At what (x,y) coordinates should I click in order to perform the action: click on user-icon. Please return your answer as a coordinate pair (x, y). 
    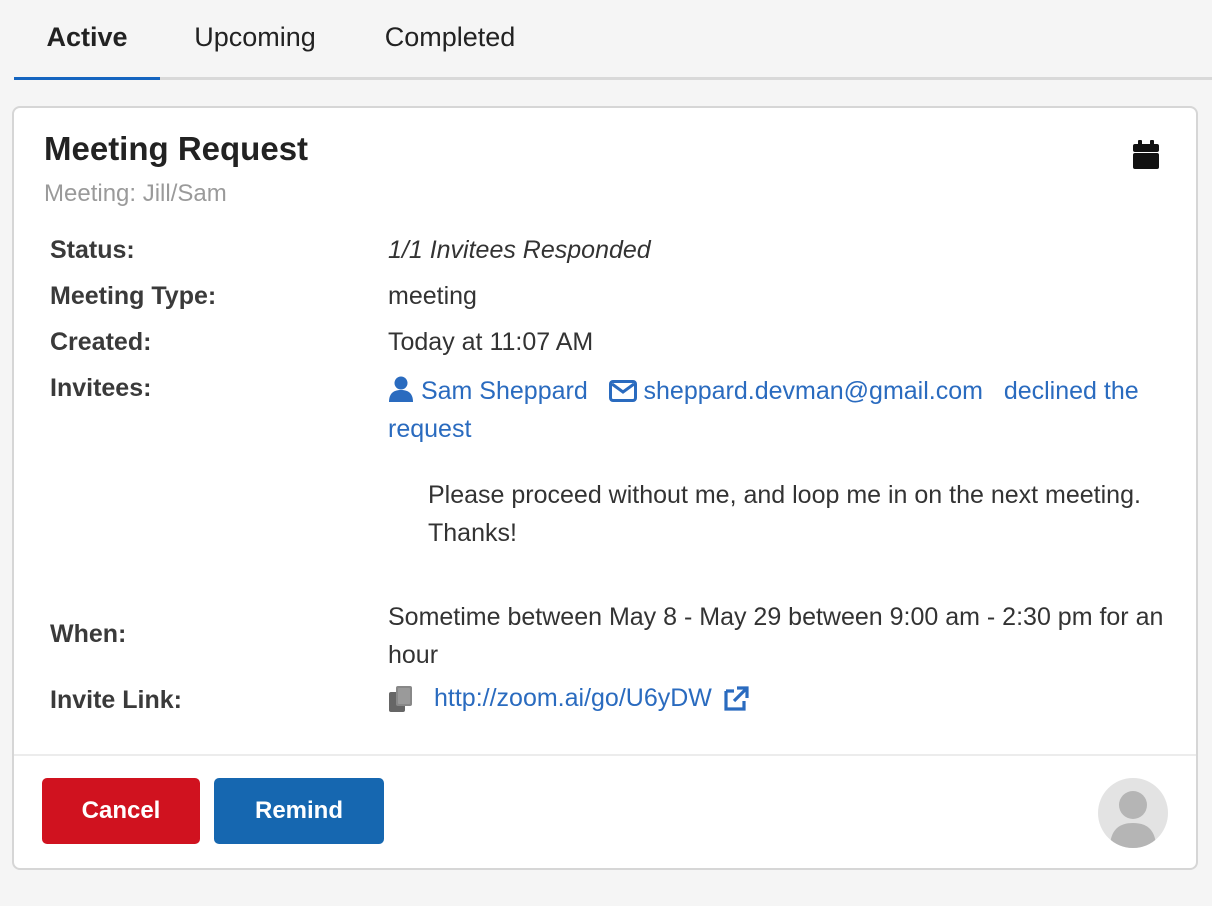
    Looking at the image, I should click on (401, 389).